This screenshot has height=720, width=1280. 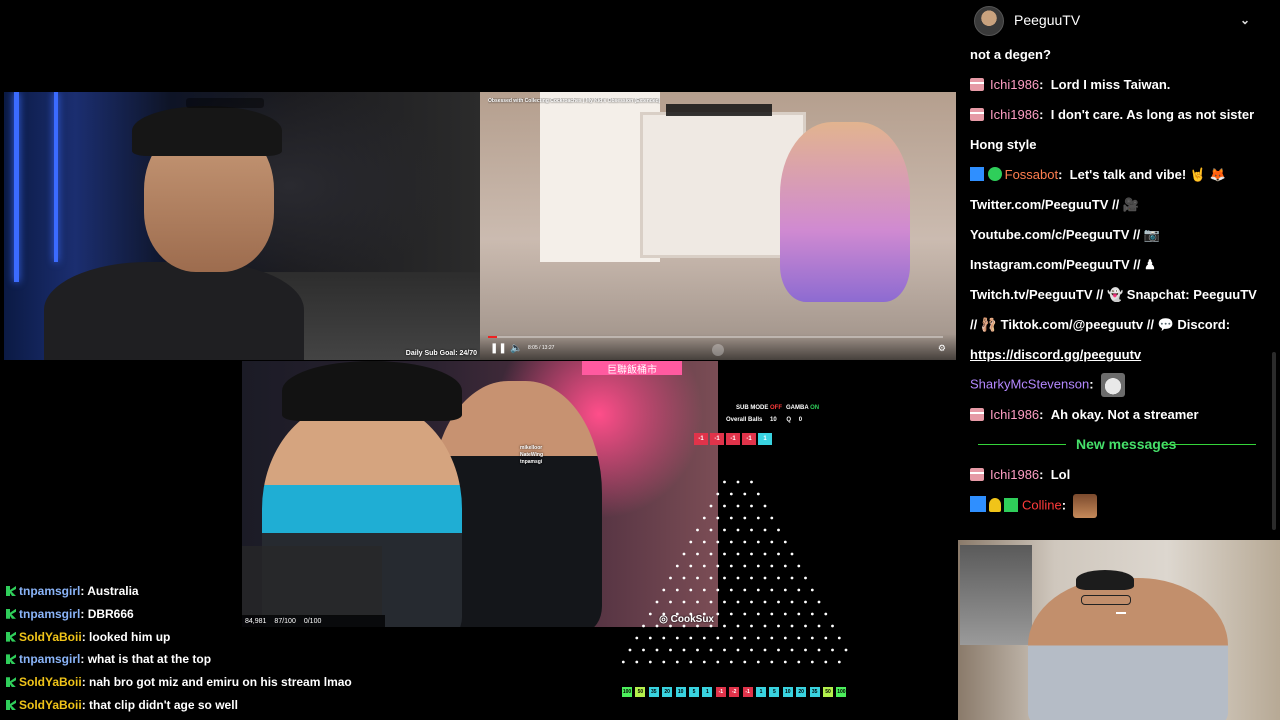 I want to click on chat-message-cont: Youtube.com/c/PeeguuTV // 📷, so click(x=1065, y=235).